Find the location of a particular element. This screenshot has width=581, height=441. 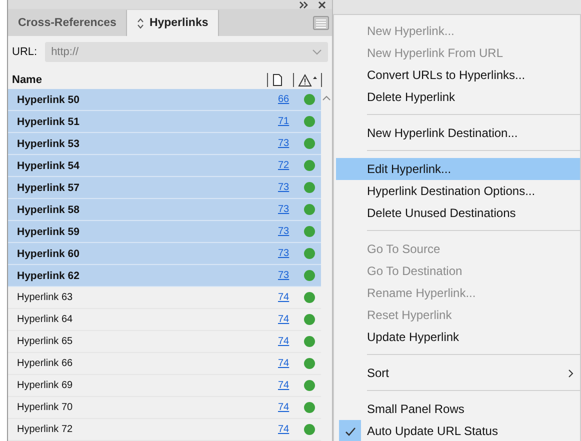

submenu-chevron-icon is located at coordinates (571, 373).